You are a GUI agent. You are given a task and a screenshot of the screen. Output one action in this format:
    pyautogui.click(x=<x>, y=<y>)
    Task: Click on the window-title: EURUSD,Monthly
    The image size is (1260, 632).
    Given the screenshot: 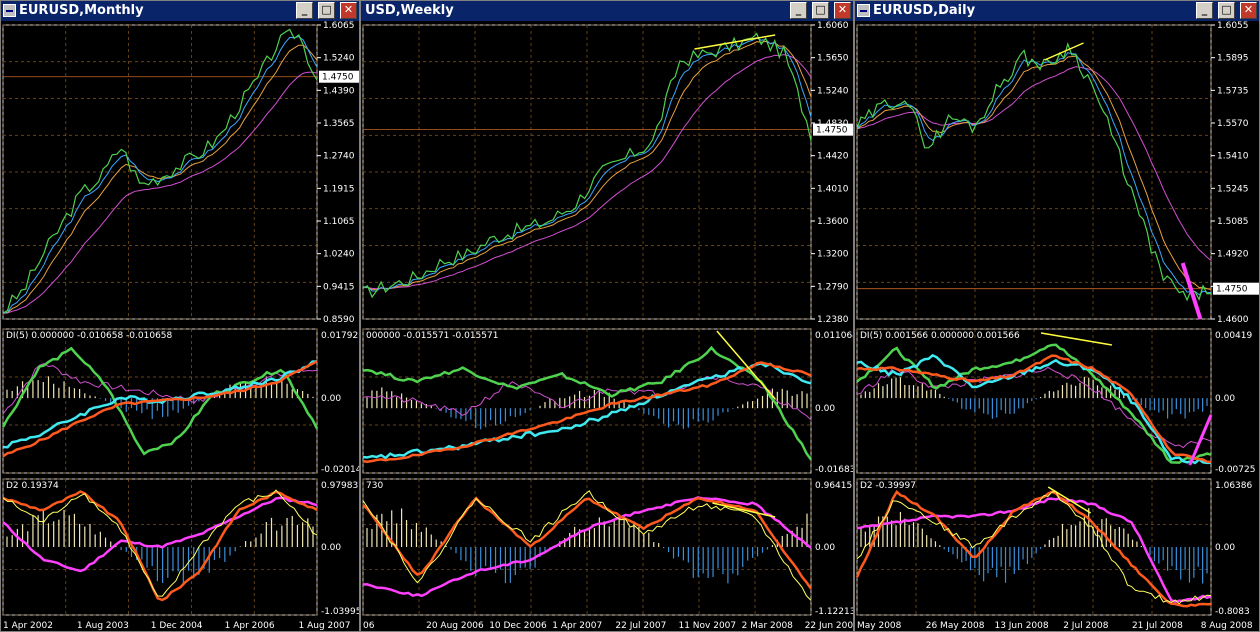 What is the action you would take?
    pyautogui.click(x=81, y=10)
    